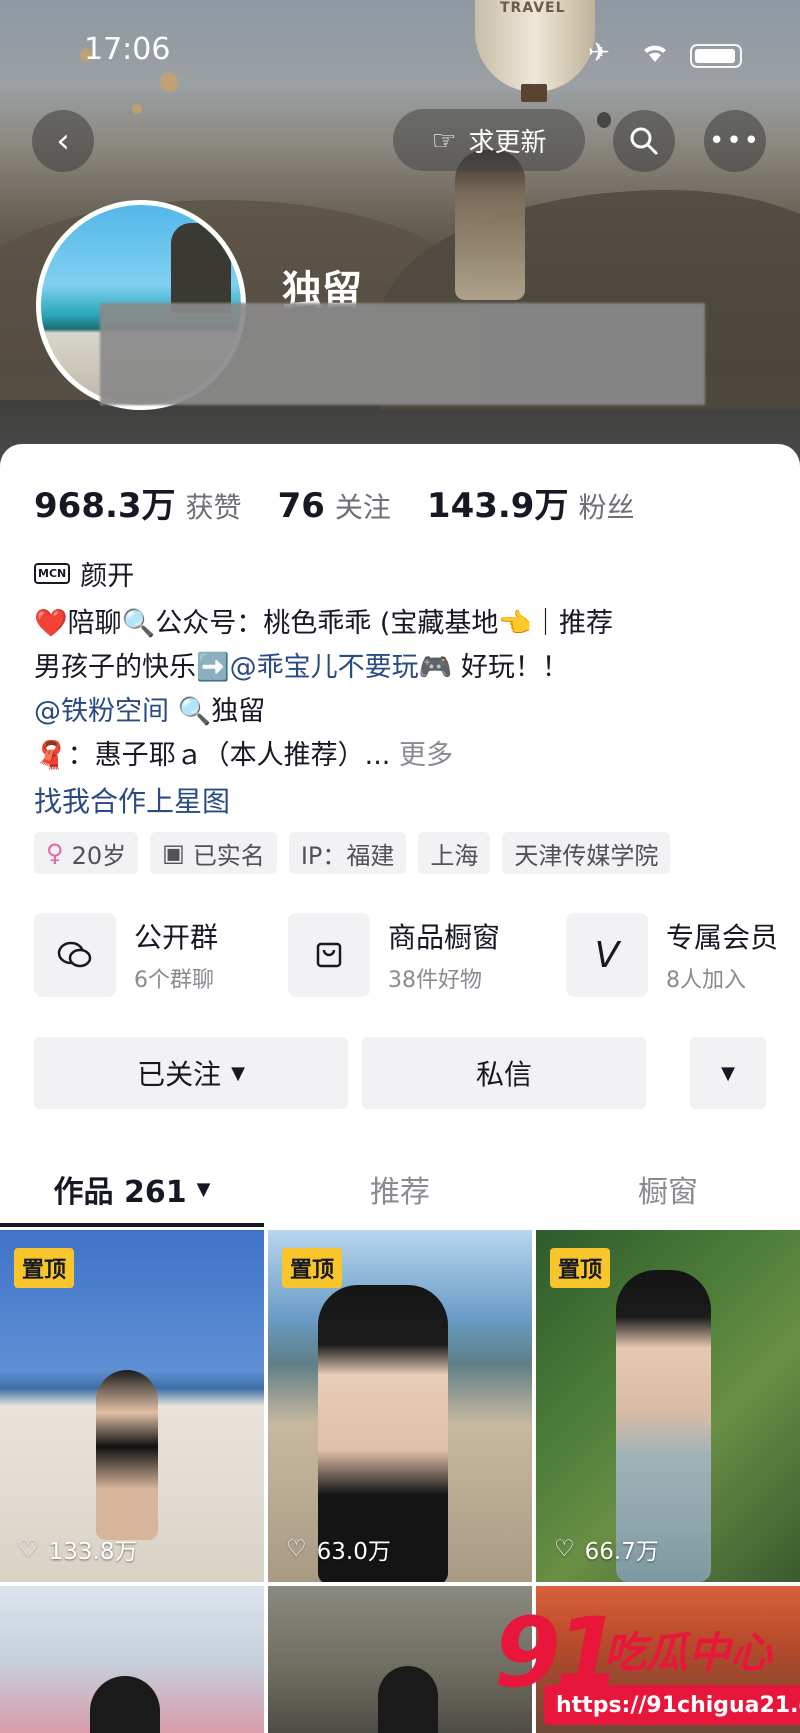 Image resolution: width=800 pixels, height=1733 pixels. I want to click on ip-tag: IP：福建, so click(347, 853).